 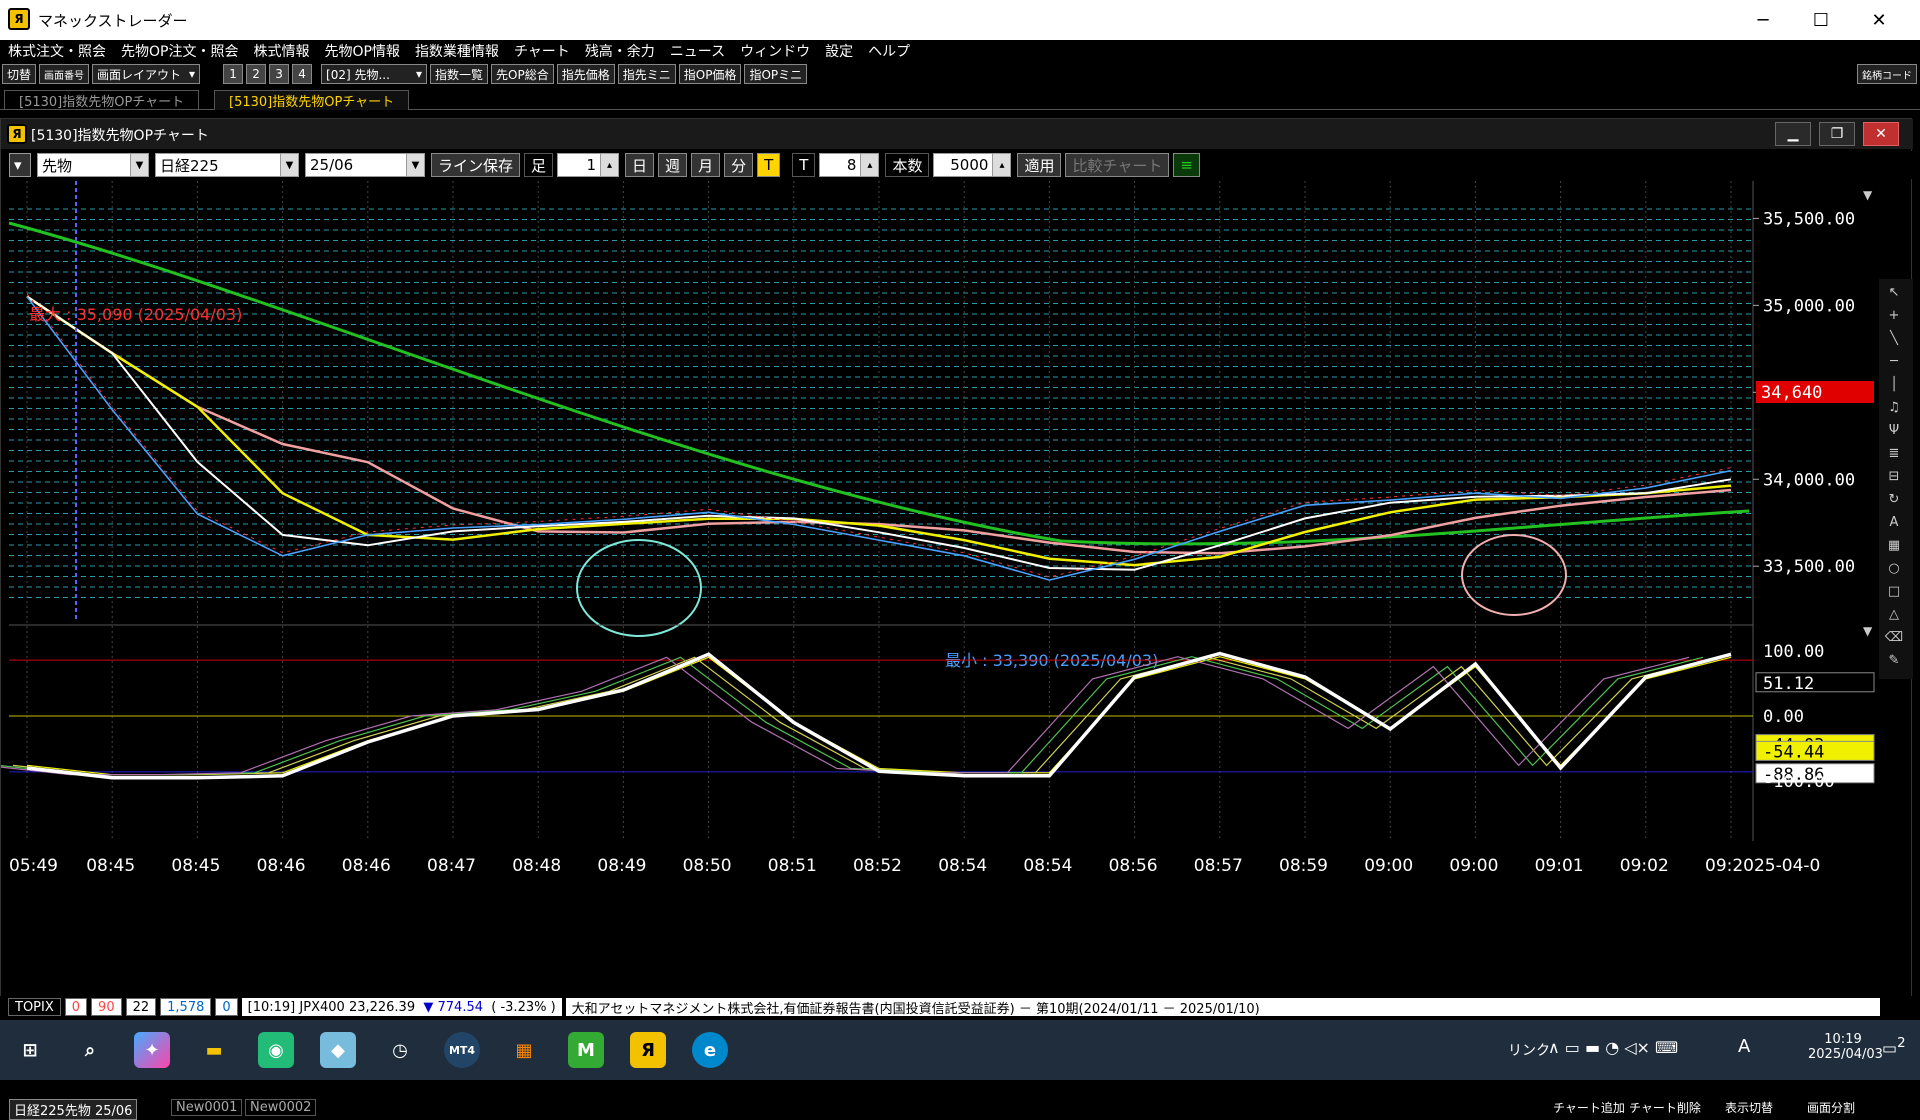 I want to click on screen-number-button: 画面番号, so click(x=64, y=74).